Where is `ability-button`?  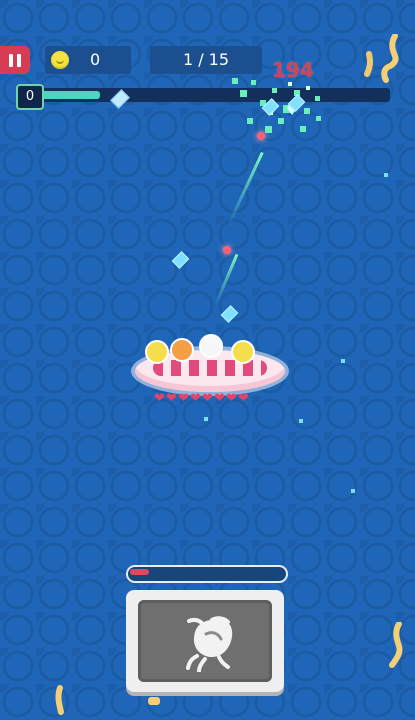
ability-button is located at coordinates (205, 641).